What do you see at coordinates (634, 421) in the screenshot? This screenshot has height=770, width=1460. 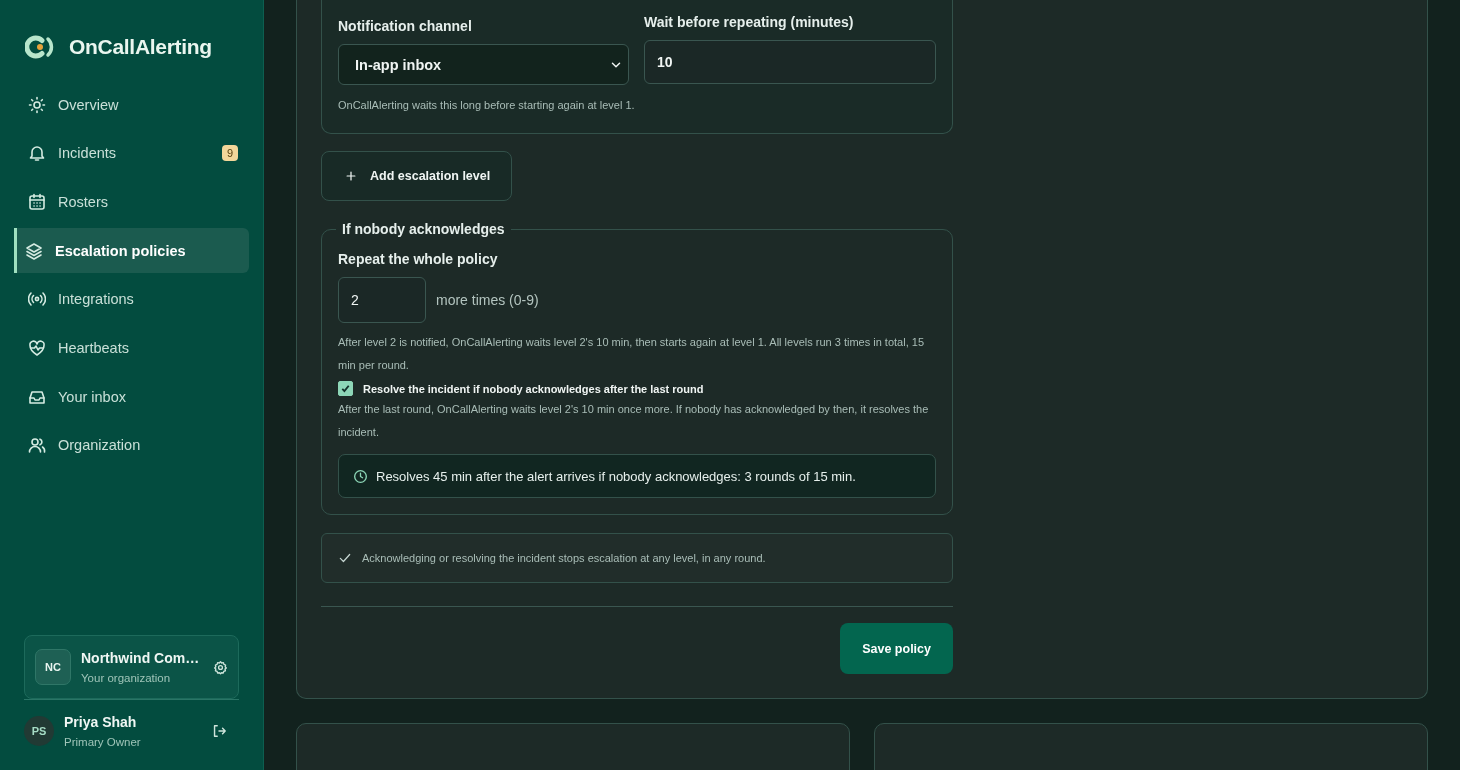 I see `hint-text: After the last round, OnCallAlerting waits level 2's 10 min once more. If nobody has acknowledged by then, it resolves the incident.` at bounding box center [634, 421].